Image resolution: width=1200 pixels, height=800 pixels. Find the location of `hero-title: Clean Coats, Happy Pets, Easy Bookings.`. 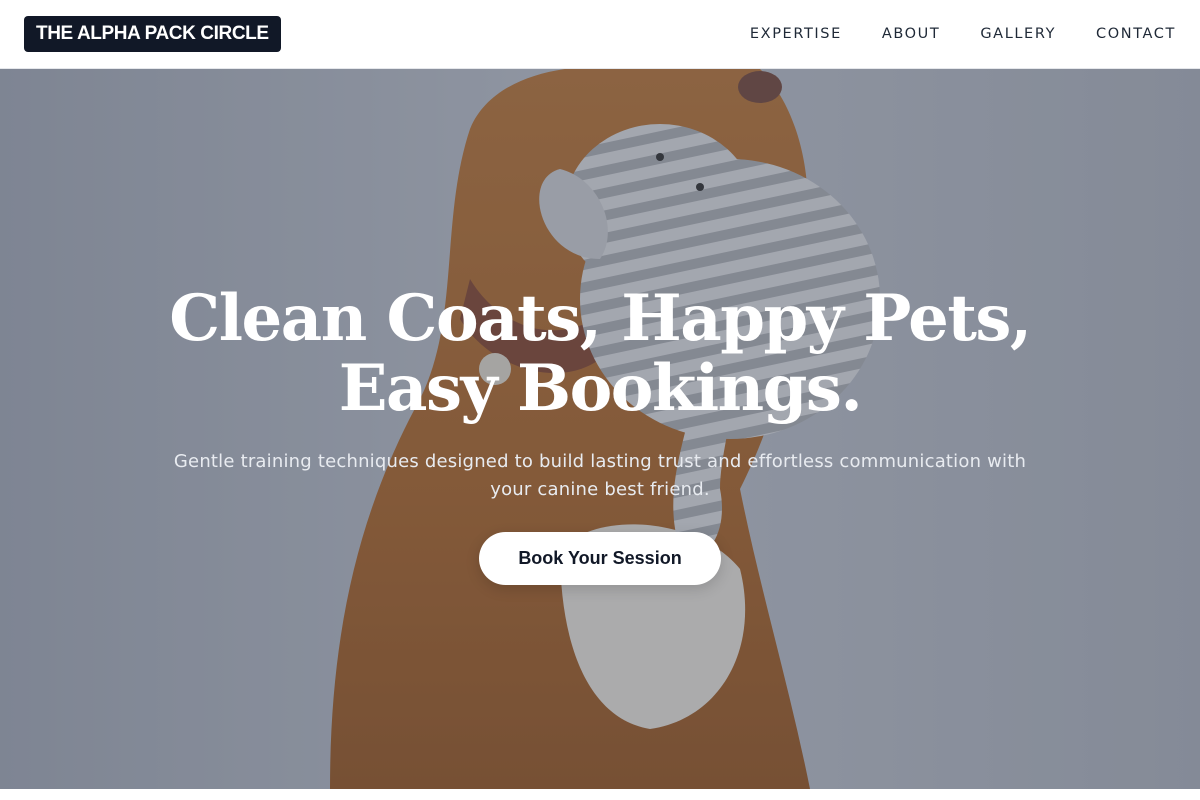

hero-title: Clean Coats, Happy Pets, Easy Bookings. is located at coordinates (600, 354).